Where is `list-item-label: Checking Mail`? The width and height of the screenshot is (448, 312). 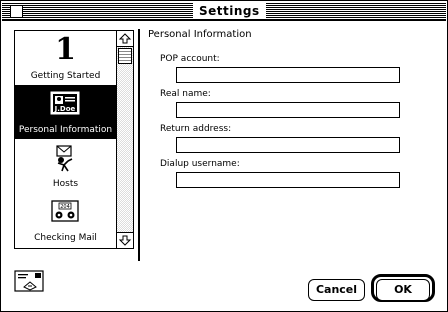
list-item-label: Checking Mail is located at coordinates (65, 238).